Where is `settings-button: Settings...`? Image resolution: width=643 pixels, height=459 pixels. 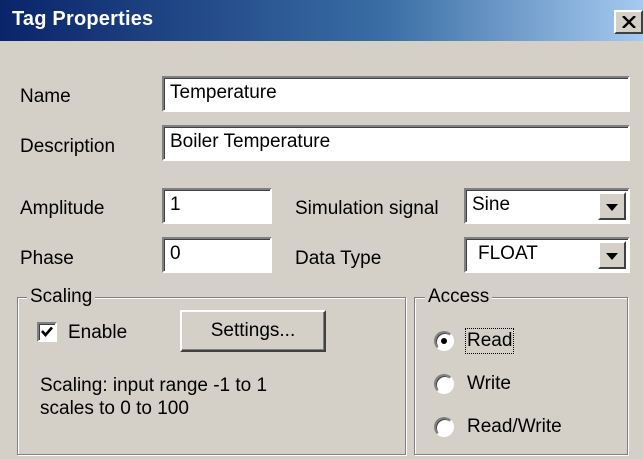
settings-button: Settings... is located at coordinates (253, 331).